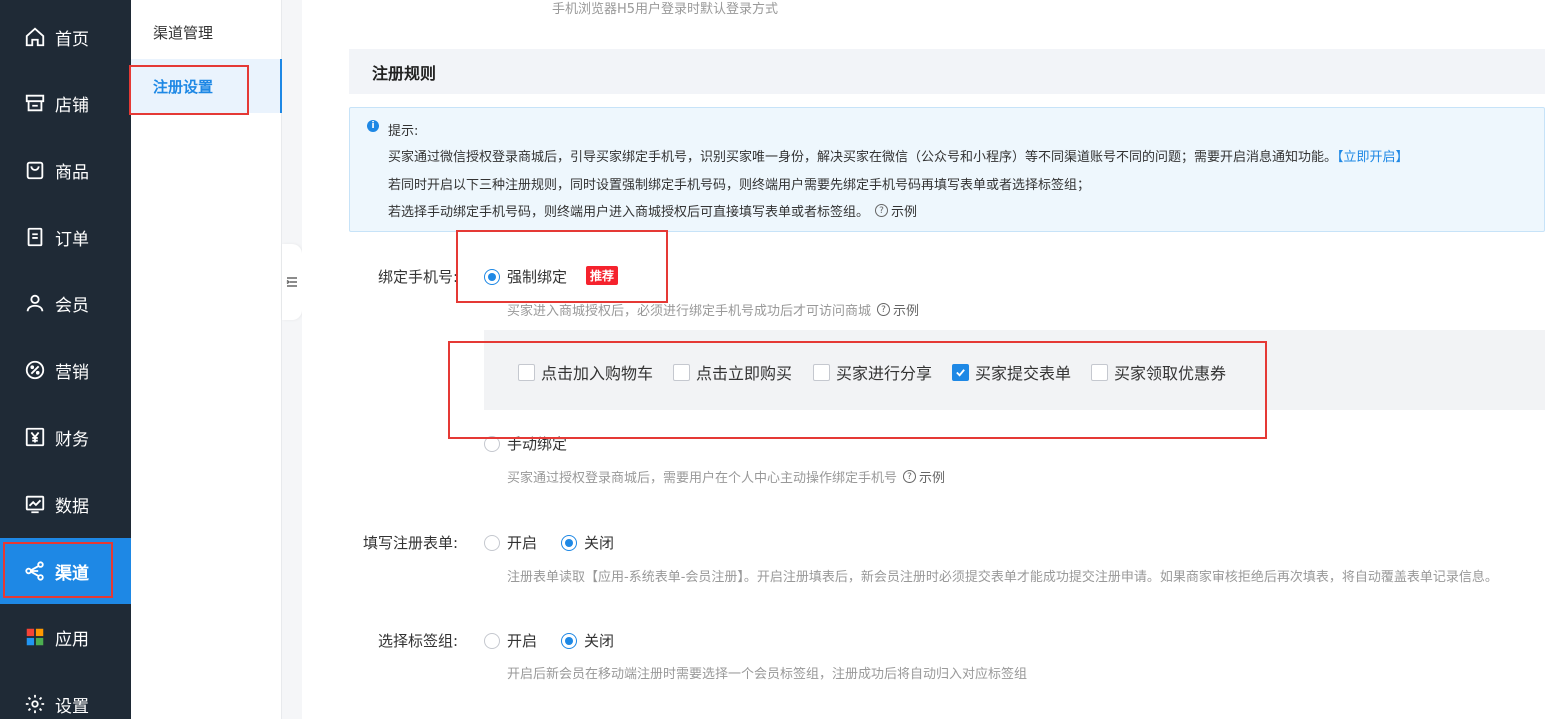 This screenshot has width=1545, height=719. Describe the element at coordinates (1023, 373) in the screenshot. I see `checkbox-label: 买家提交表单` at that location.